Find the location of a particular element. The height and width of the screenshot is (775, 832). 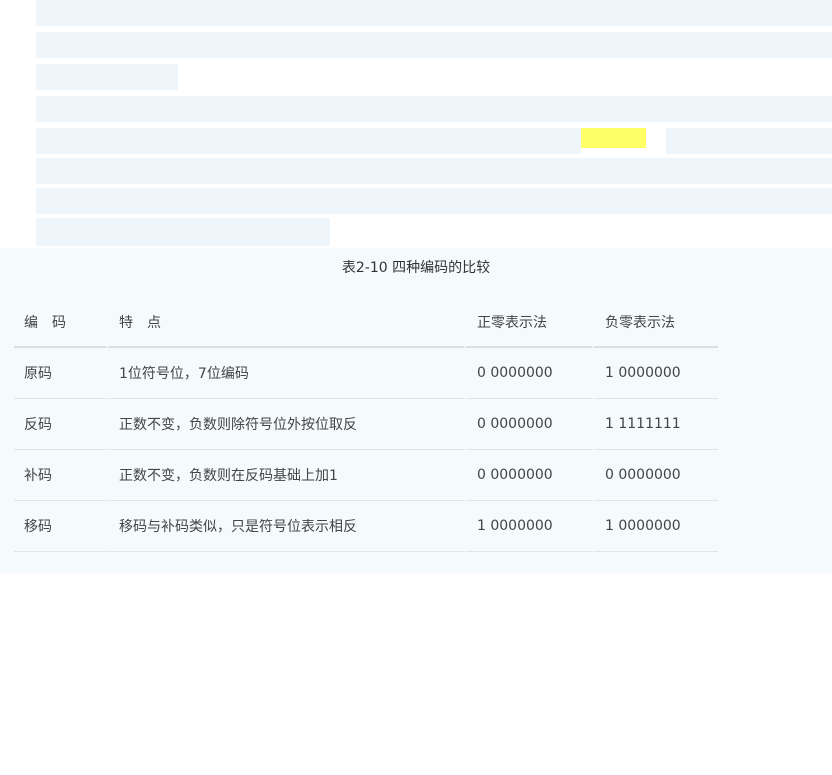

header-code: 编 码 is located at coordinates (60, 322).